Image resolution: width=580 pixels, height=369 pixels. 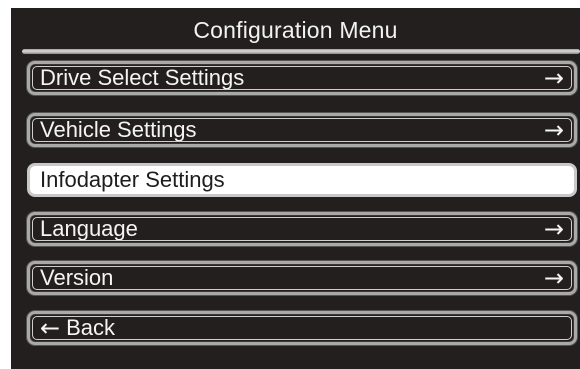 I want to click on menu-item-label: Version, so click(x=77, y=277).